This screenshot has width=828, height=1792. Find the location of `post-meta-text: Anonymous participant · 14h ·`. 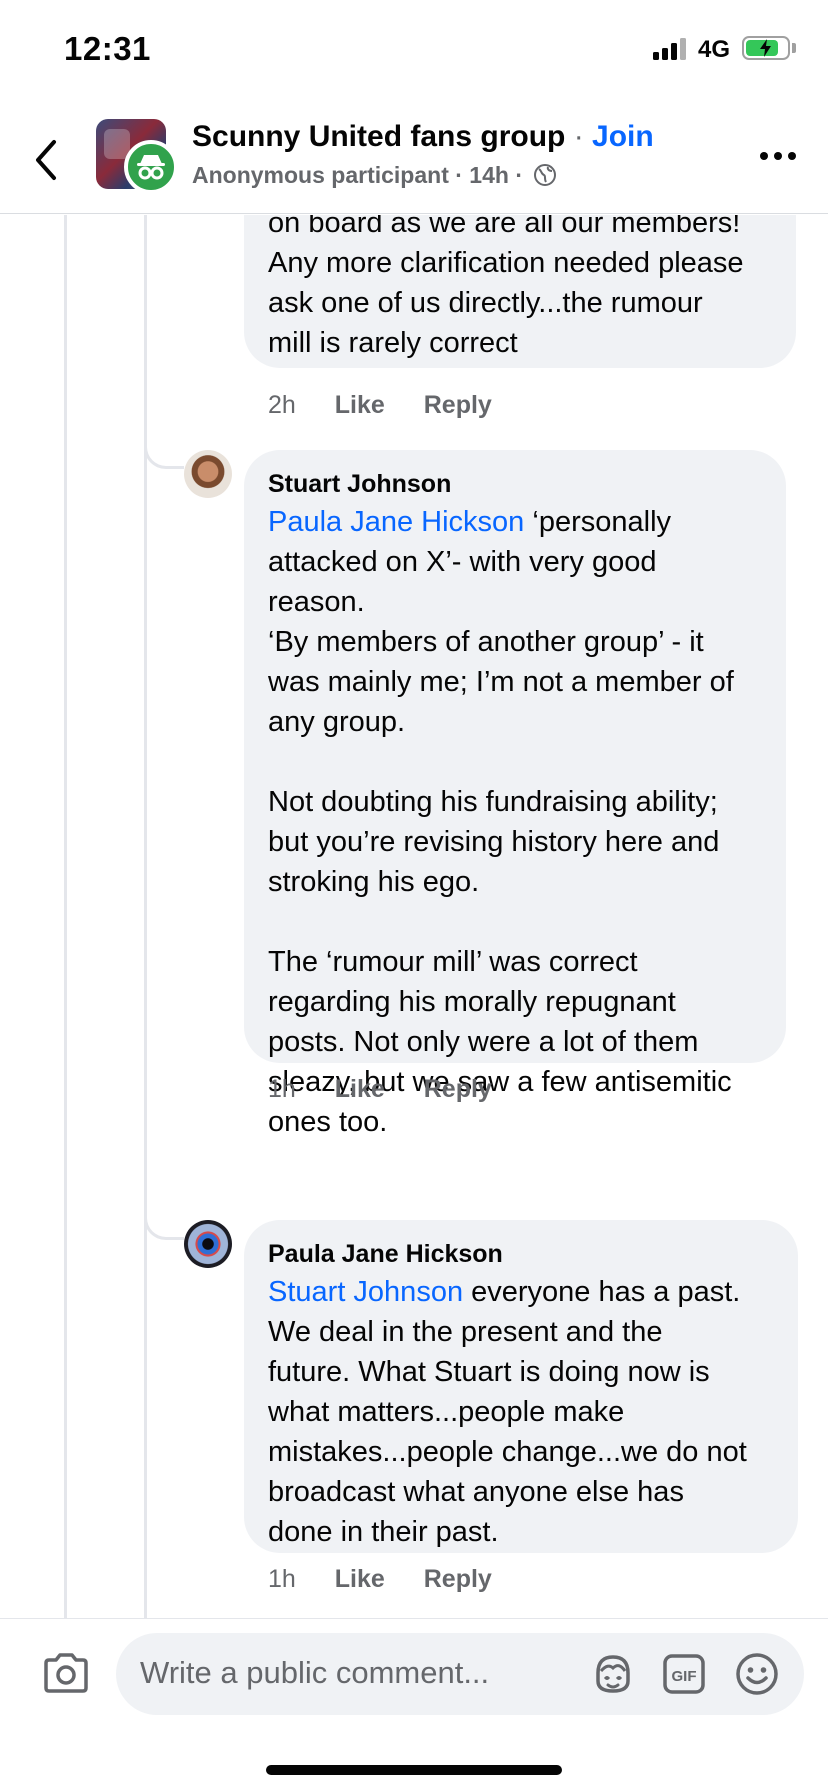

post-meta-text: Anonymous participant · 14h · is located at coordinates (357, 175).